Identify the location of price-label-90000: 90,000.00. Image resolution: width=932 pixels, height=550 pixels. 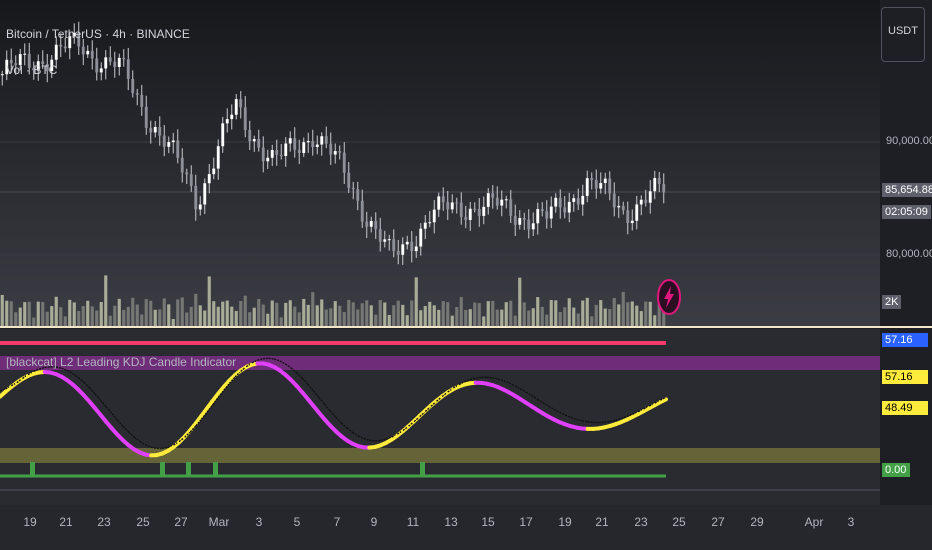
(909, 141).